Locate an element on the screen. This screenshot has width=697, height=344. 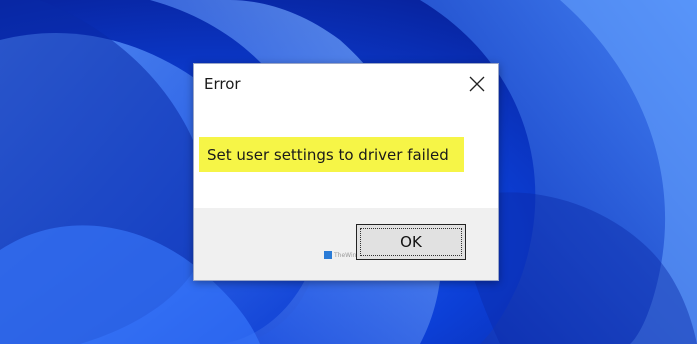
close-button is located at coordinates (477, 84).